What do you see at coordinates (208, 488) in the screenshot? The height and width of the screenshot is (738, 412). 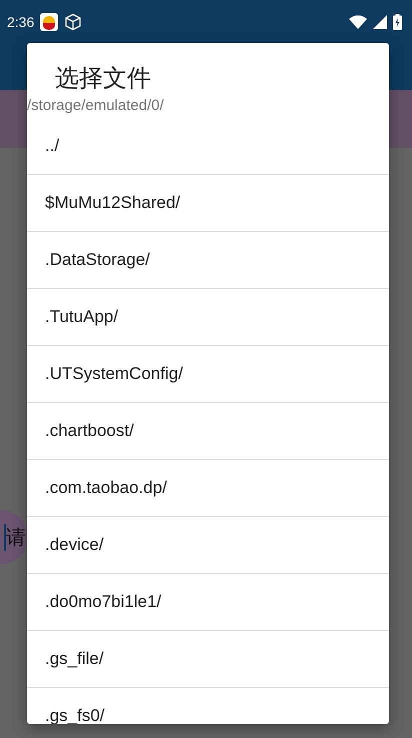 I see `file-list-item: .com.taobao.dp/` at bounding box center [208, 488].